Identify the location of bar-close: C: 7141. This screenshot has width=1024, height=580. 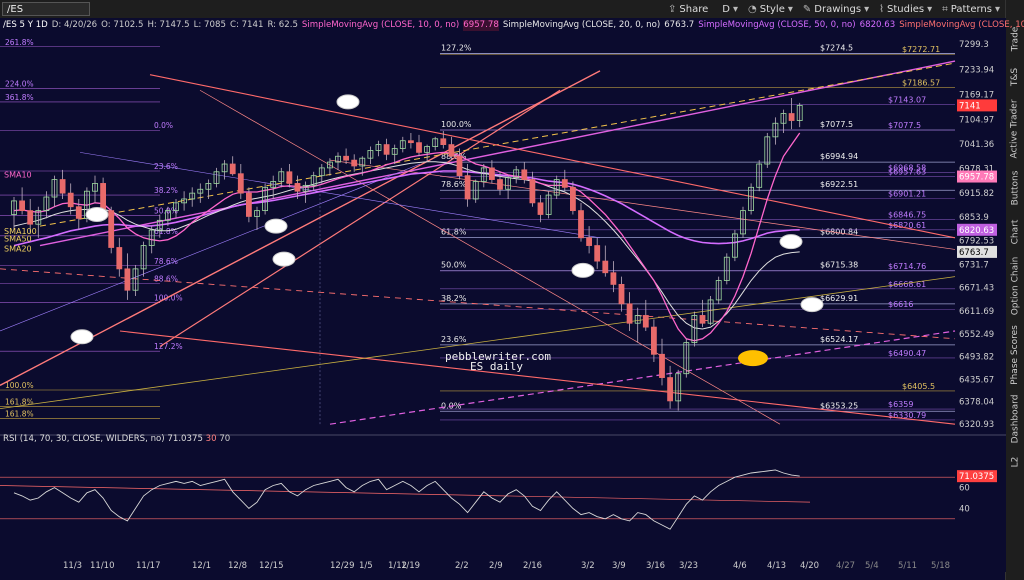
(246, 25).